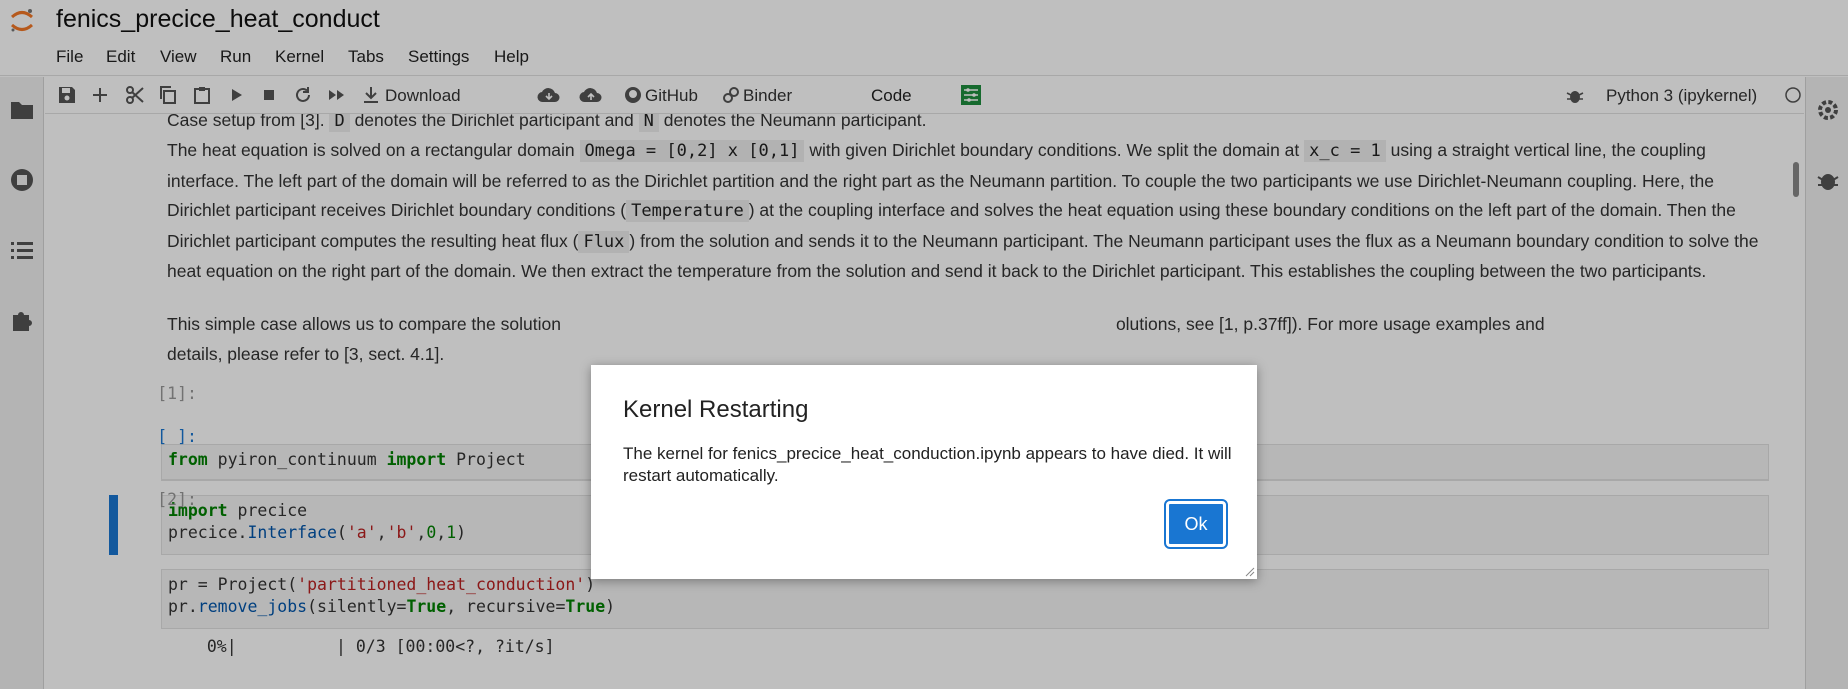  Describe the element at coordinates (1249, 571) in the screenshot. I see `resize-grip-icon` at that location.